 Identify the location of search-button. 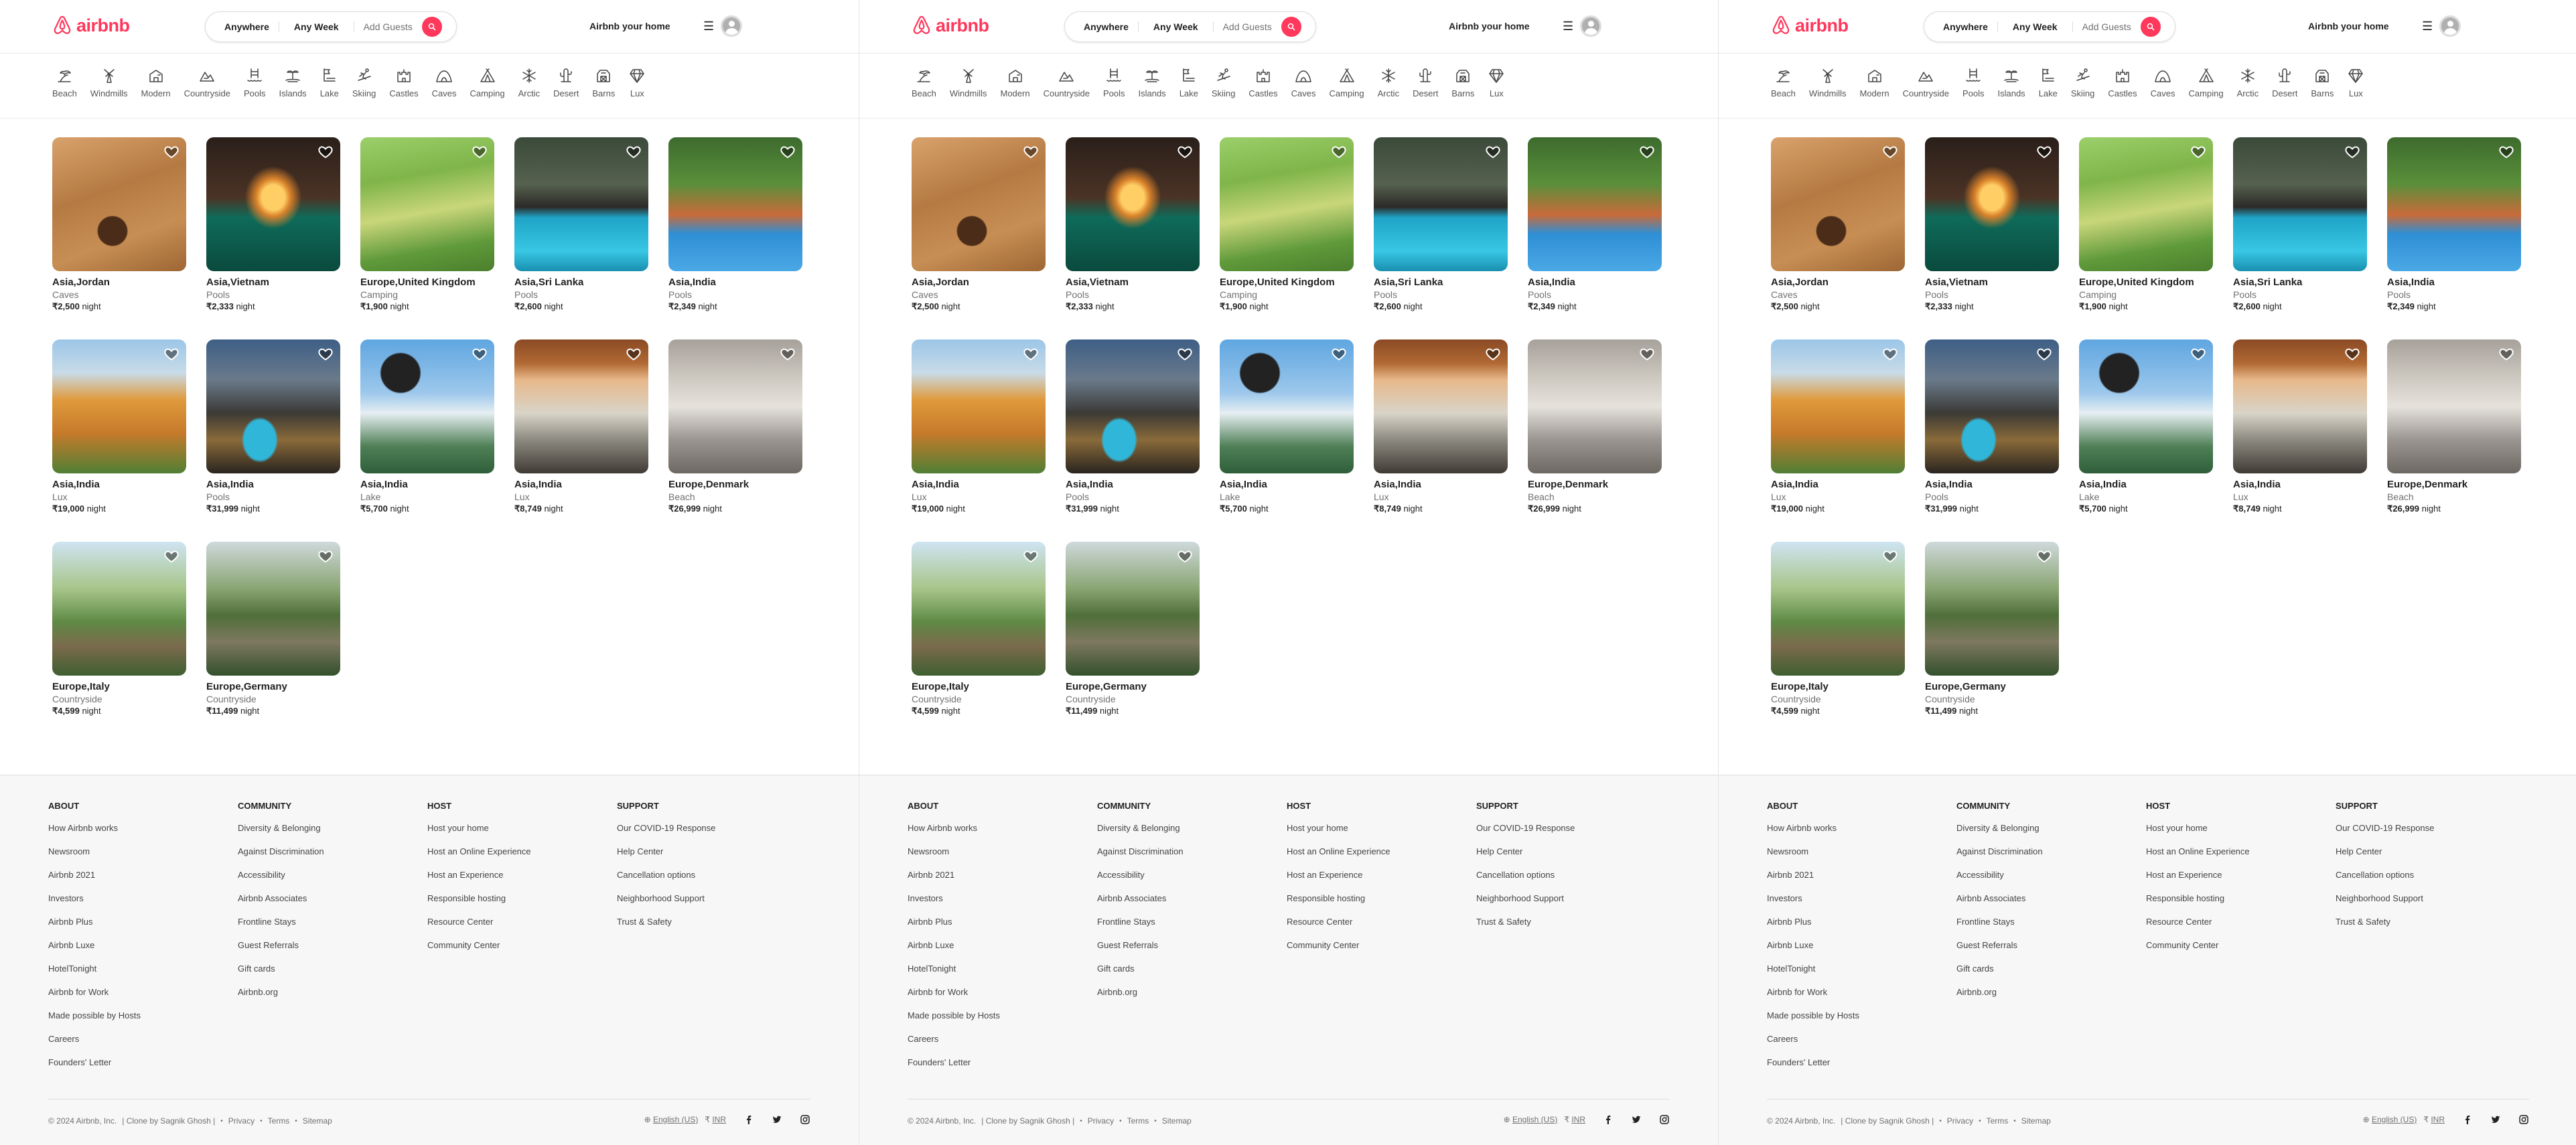
(431, 27).